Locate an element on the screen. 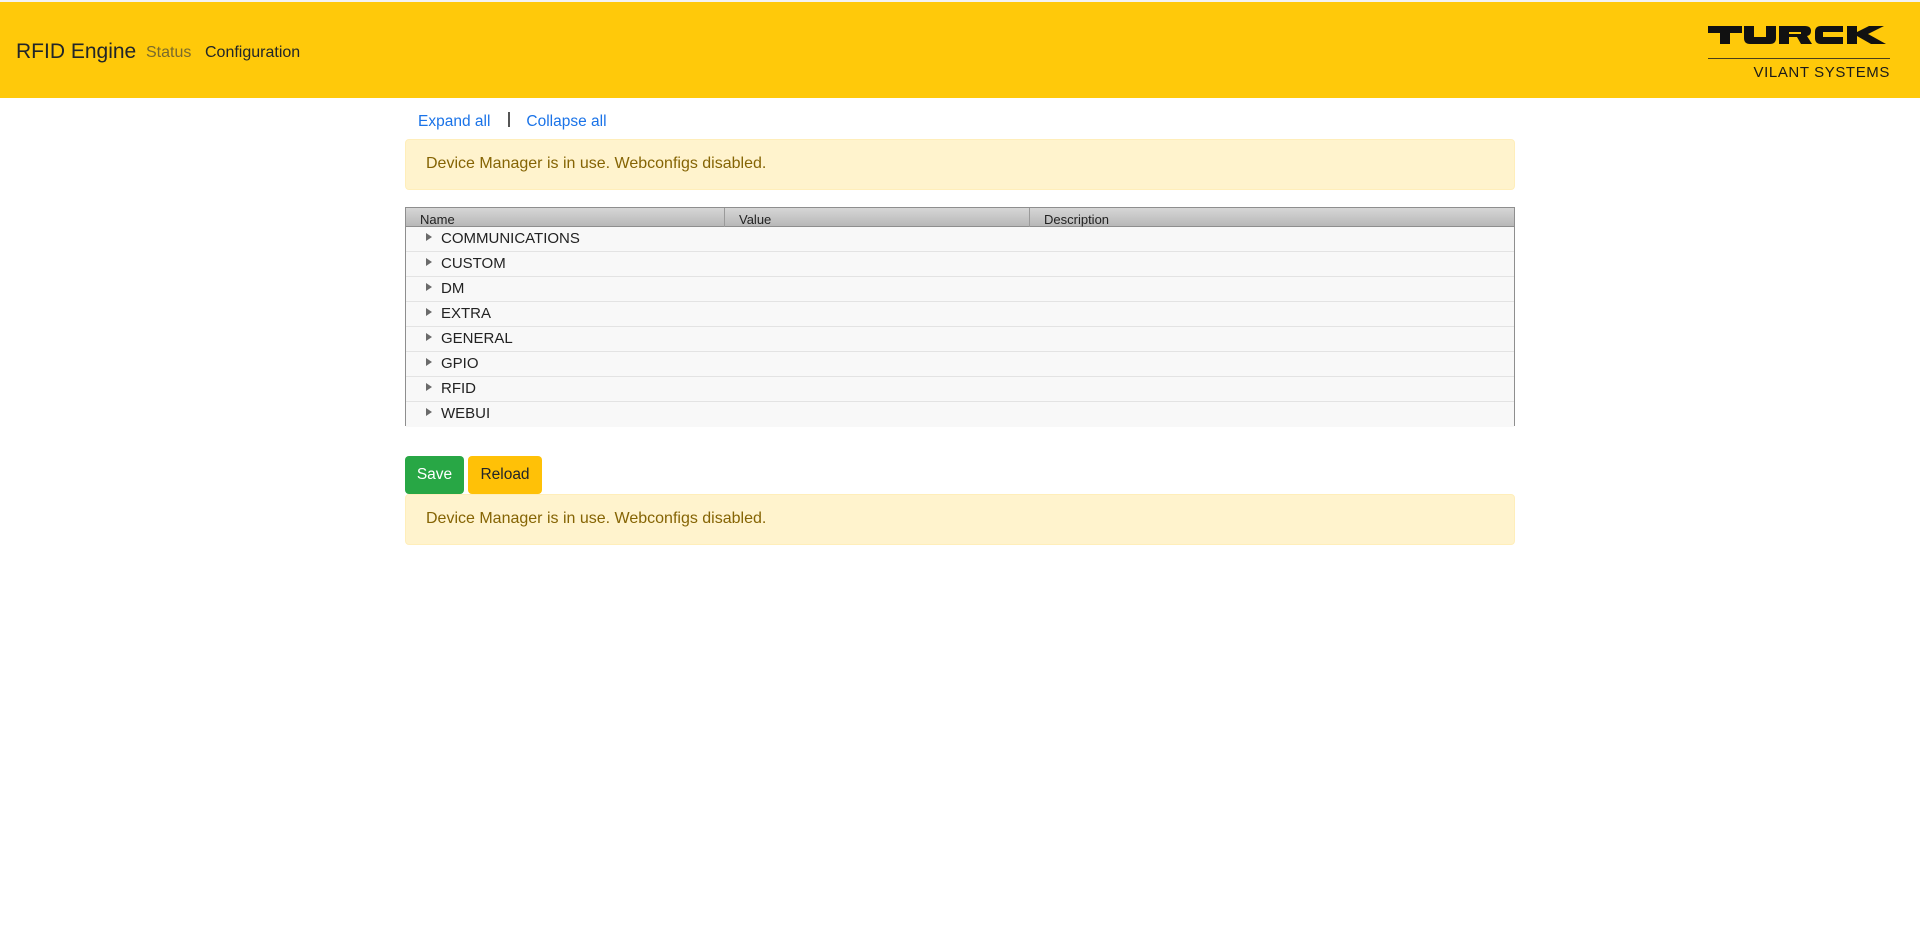 This screenshot has width=1920, height=939. row-name: GPIO is located at coordinates (460, 363).